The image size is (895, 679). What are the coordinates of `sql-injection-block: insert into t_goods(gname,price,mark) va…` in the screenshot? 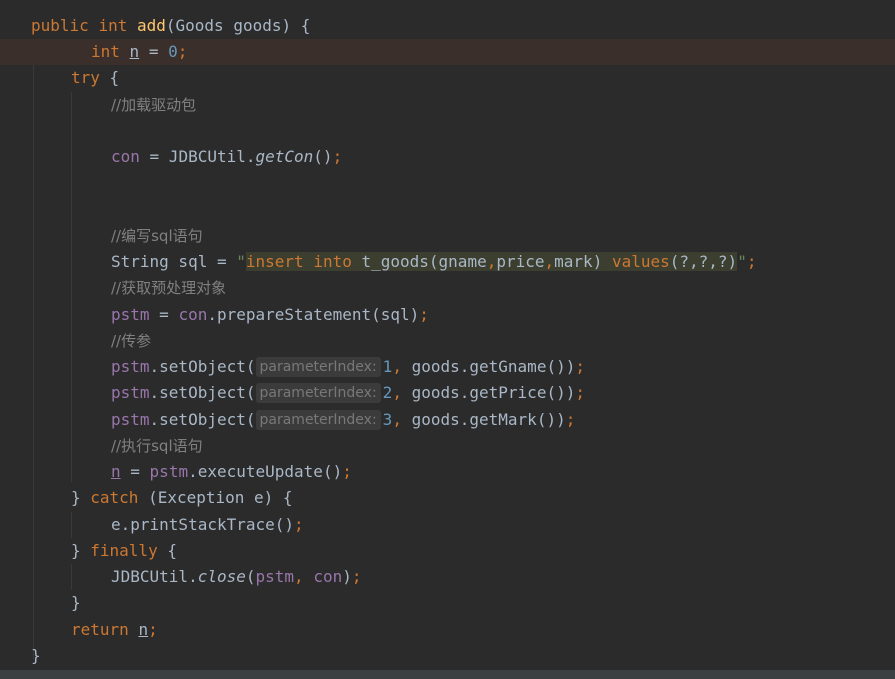 It's located at (491, 261).